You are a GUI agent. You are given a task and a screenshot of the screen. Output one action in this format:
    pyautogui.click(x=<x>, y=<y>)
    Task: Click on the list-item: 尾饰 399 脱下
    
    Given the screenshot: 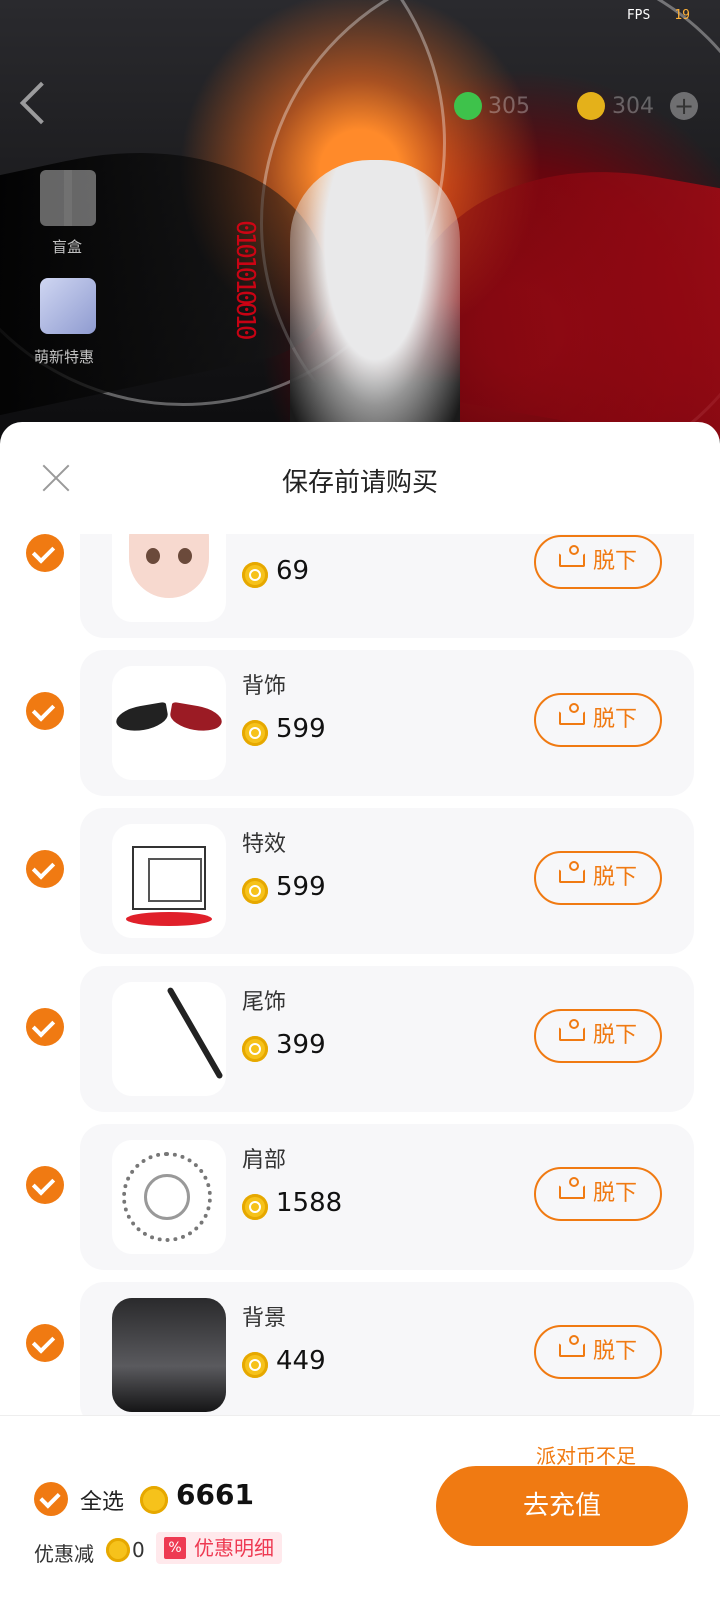 What is the action you would take?
    pyautogui.click(x=387, y=1039)
    